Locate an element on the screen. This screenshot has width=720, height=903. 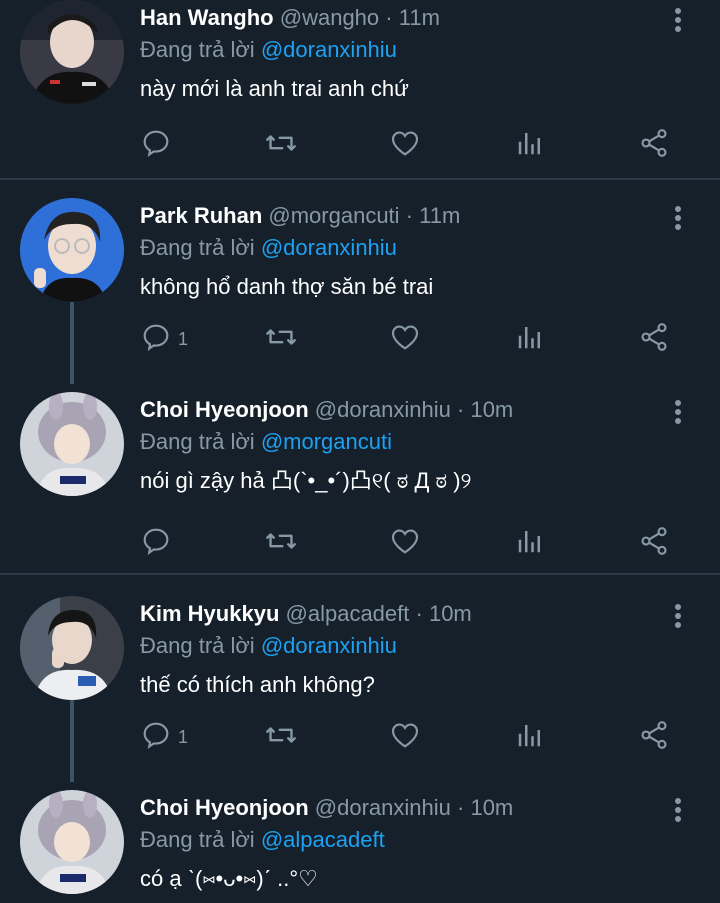
tweet-text: có ạ ˋ(⑅•ᴗ•⑅)ˊ ..°♡ is located at coordinates (229, 878).